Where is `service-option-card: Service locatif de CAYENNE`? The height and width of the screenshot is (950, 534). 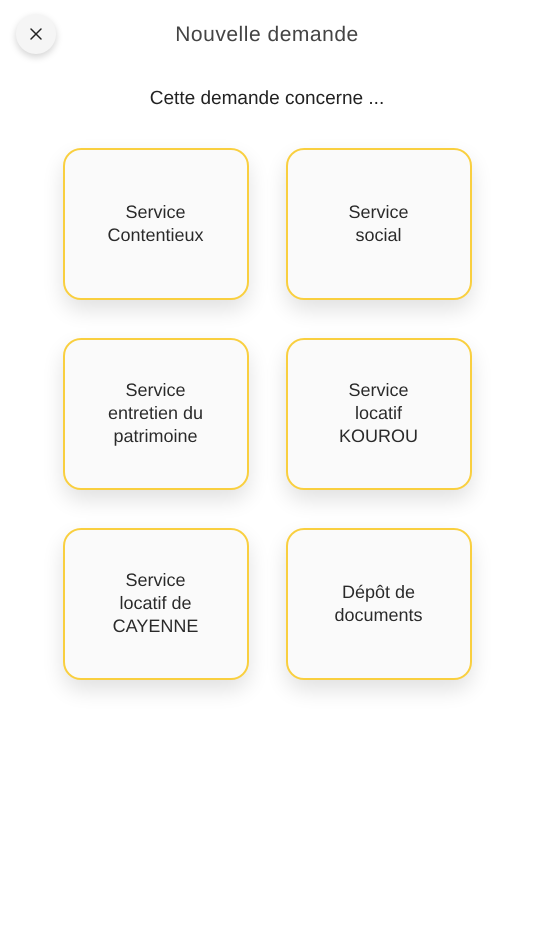 service-option-card: Service locatif de CAYENNE is located at coordinates (155, 604).